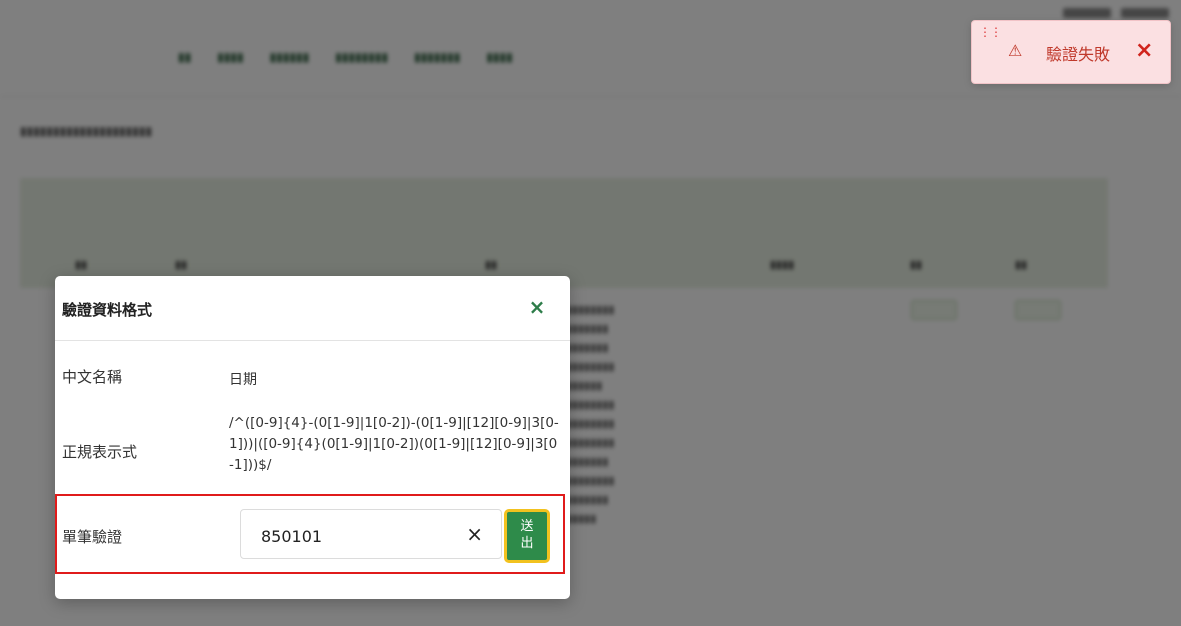  I want to click on submit-label-line2: 出, so click(527, 543).